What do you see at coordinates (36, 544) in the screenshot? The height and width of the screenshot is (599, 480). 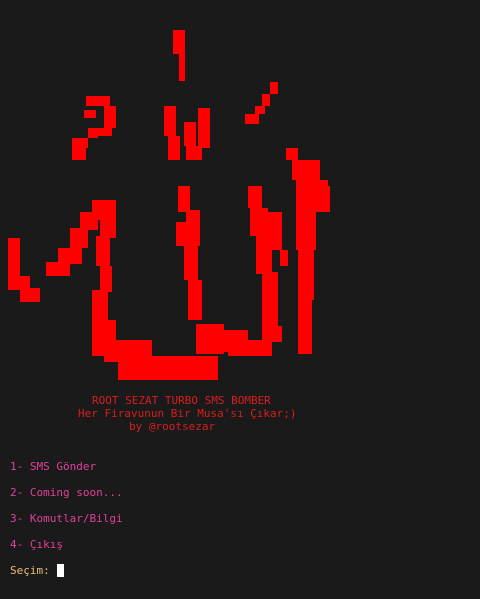 I see `menu-item-exit: 4- Çıkış` at bounding box center [36, 544].